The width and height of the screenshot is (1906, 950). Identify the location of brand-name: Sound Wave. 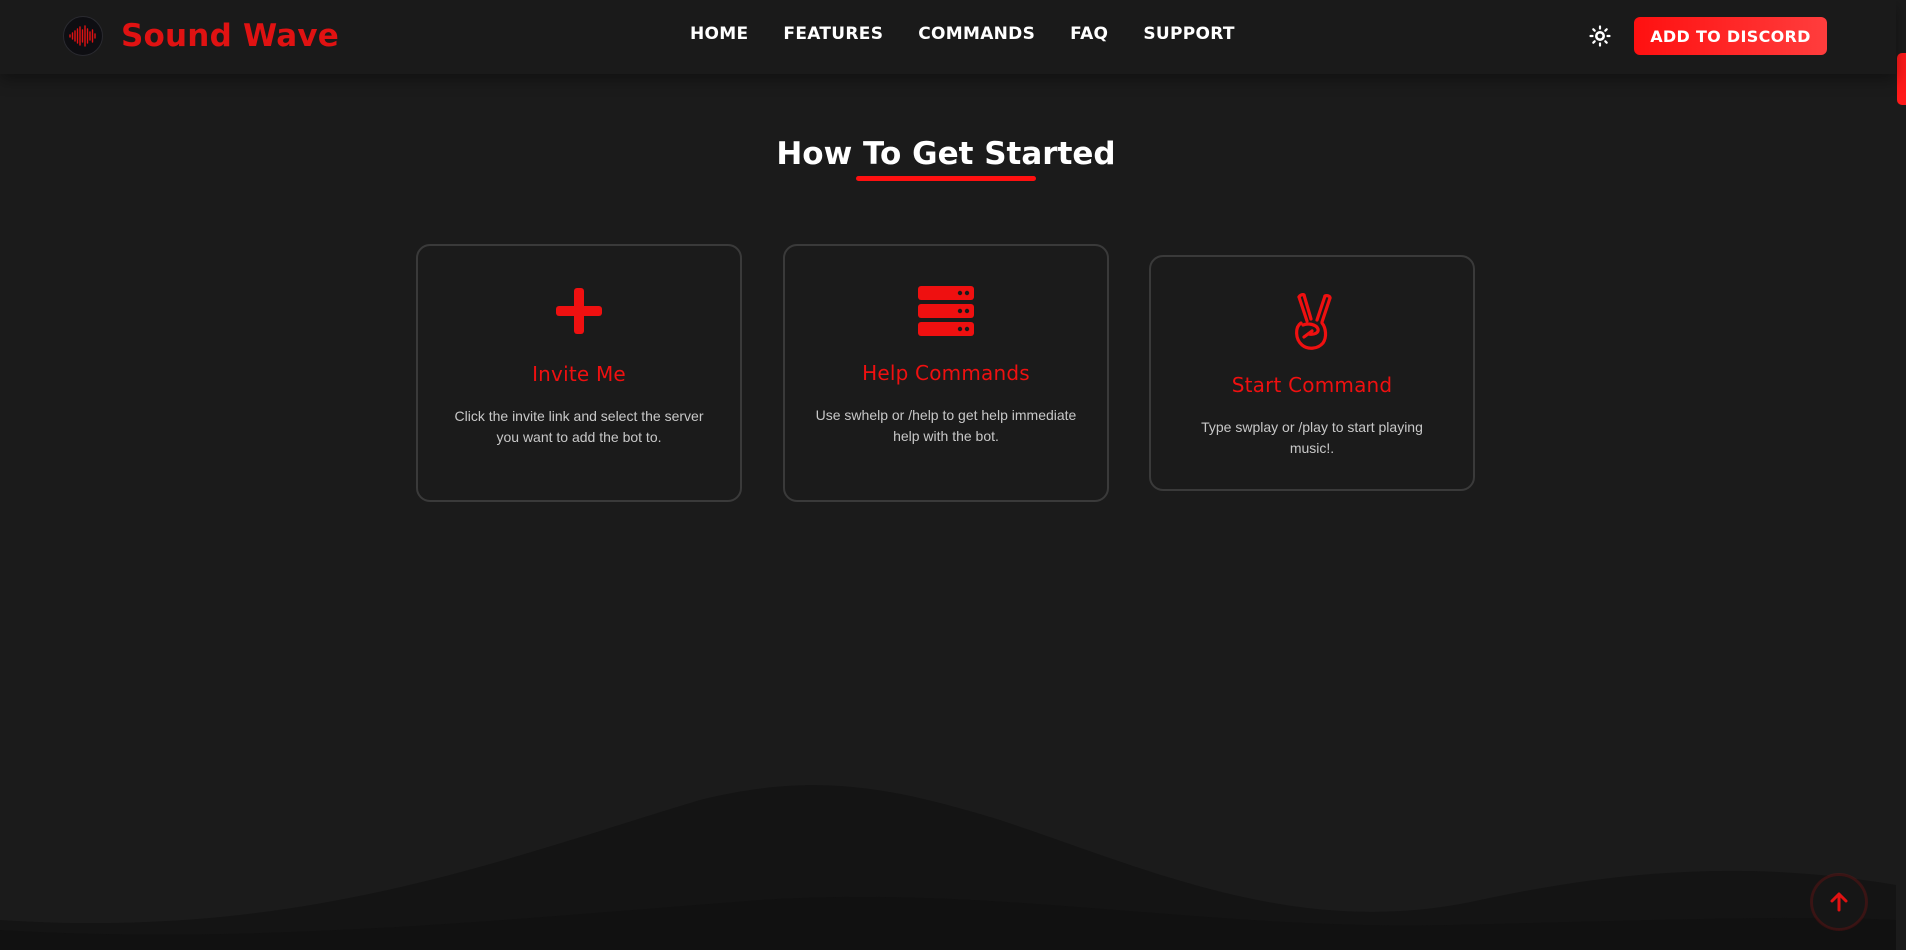
(230, 36).